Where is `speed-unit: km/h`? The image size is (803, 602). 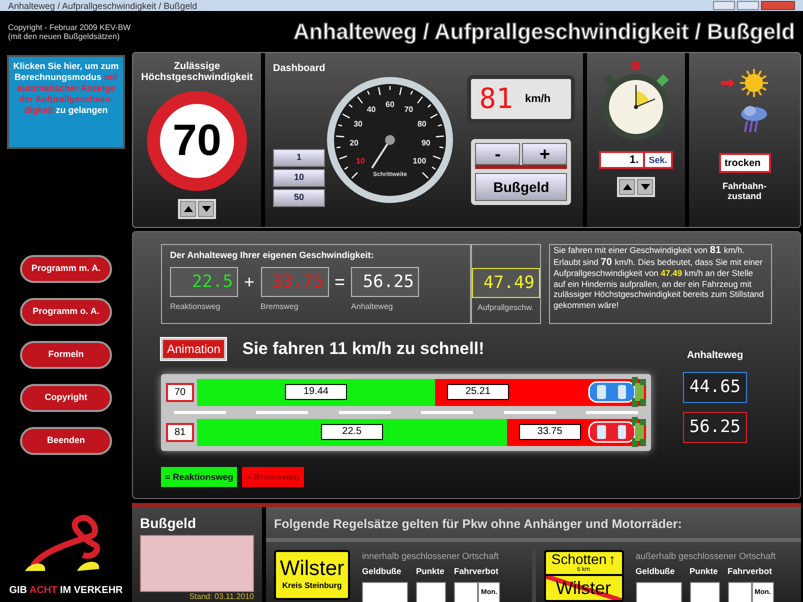
speed-unit: km/h is located at coordinates (537, 99).